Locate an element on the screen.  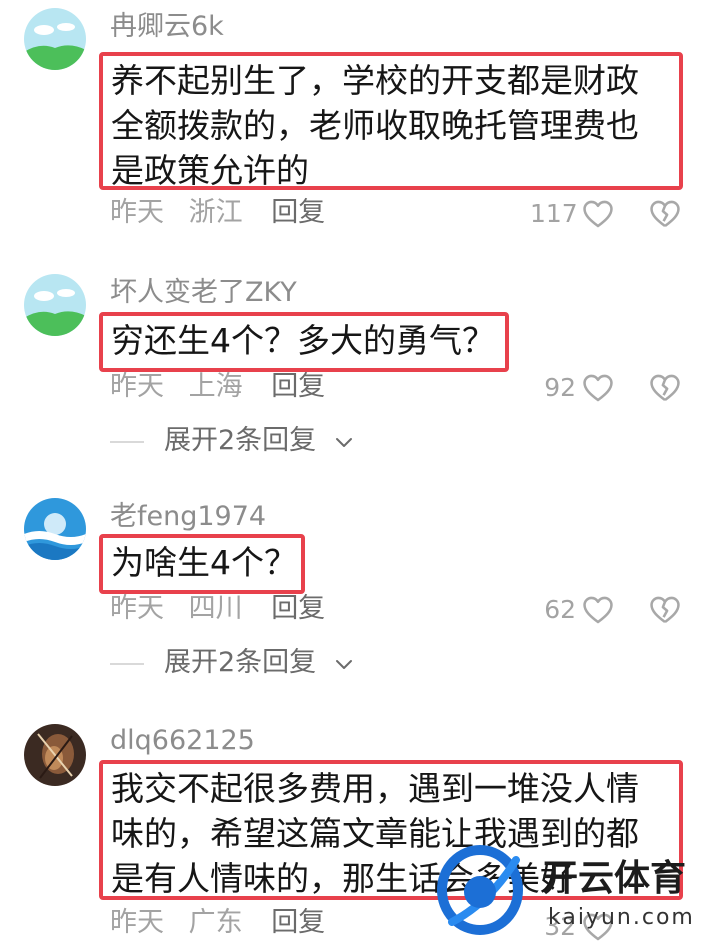
like-count: 117 is located at coordinates (554, 213).